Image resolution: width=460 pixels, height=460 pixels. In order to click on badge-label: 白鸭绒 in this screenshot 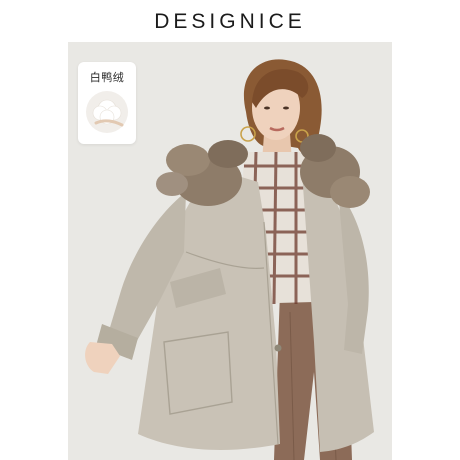, I will do `click(107, 77)`.